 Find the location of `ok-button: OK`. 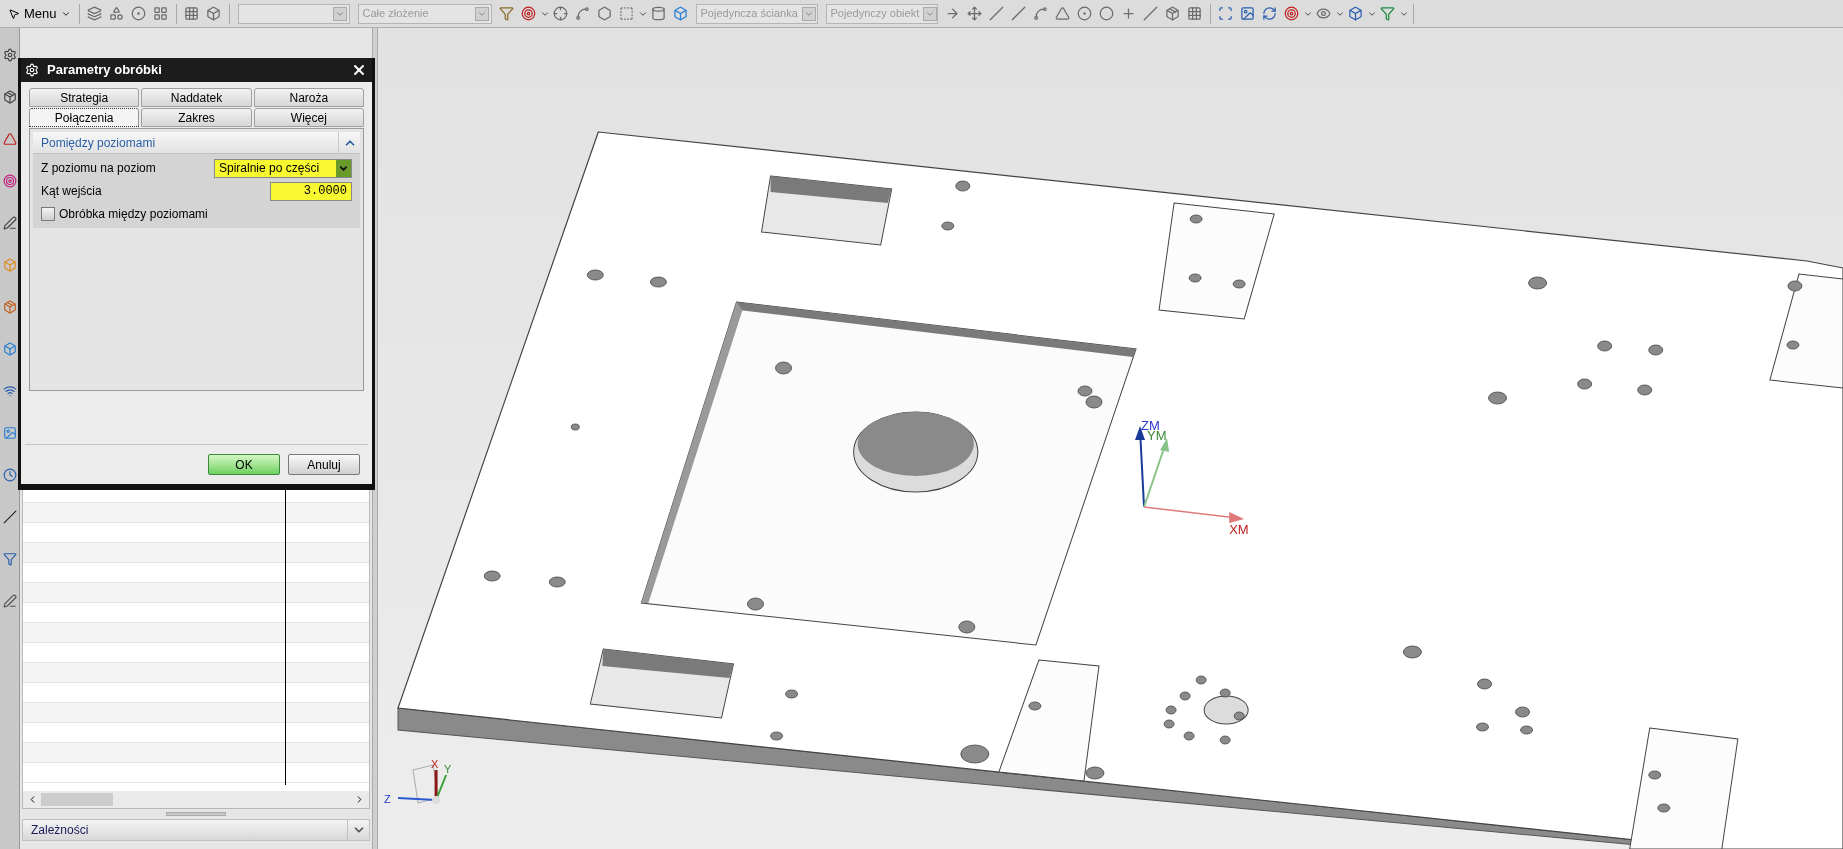

ok-button: OK is located at coordinates (244, 464).